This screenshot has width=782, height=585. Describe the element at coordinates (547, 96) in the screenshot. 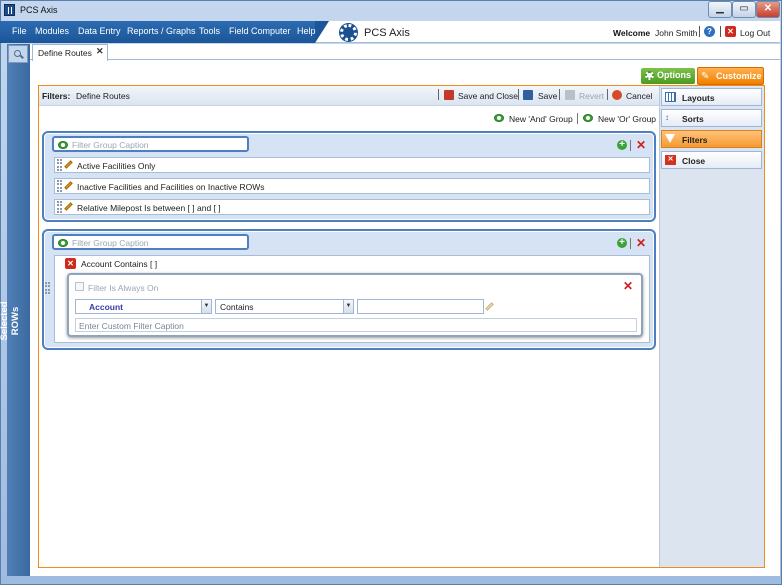

I see `save-button: Save` at that location.